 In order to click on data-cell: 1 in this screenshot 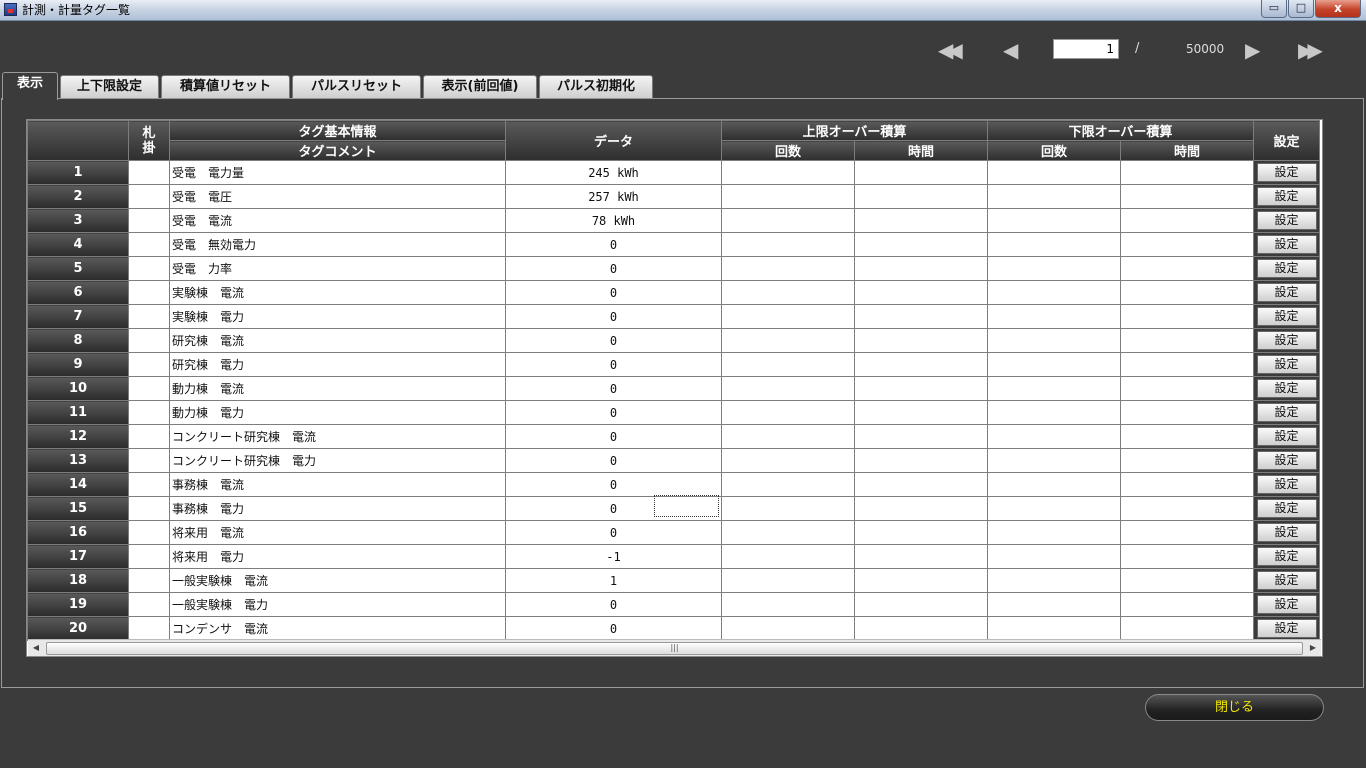, I will do `click(613, 580)`.